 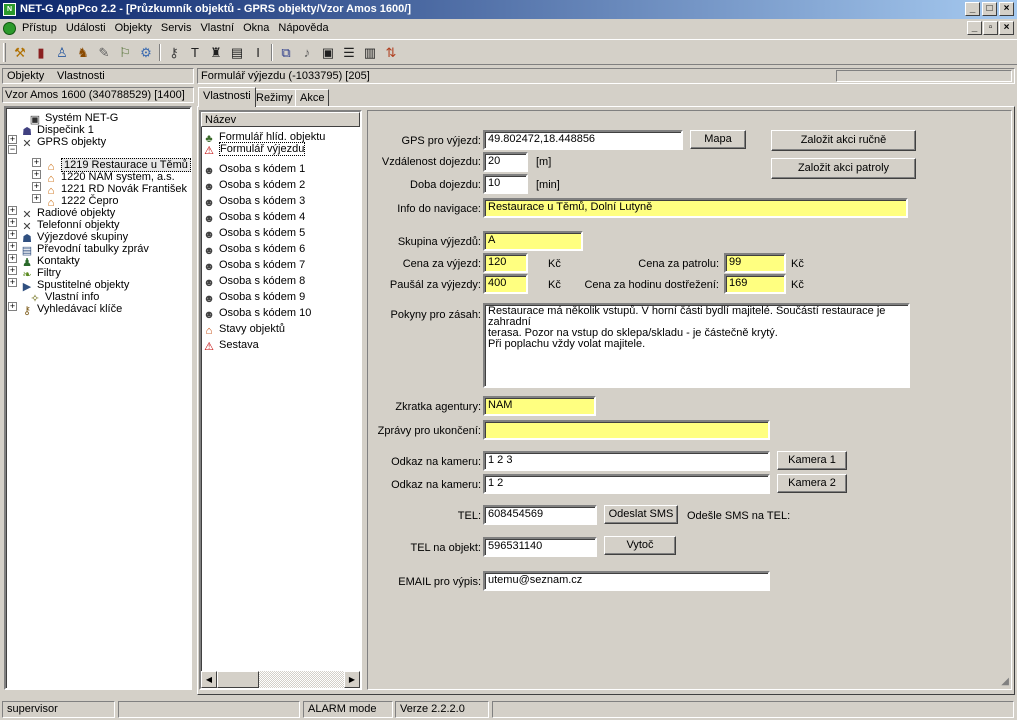 I want to click on toolbar-grip, so click(x=4, y=52).